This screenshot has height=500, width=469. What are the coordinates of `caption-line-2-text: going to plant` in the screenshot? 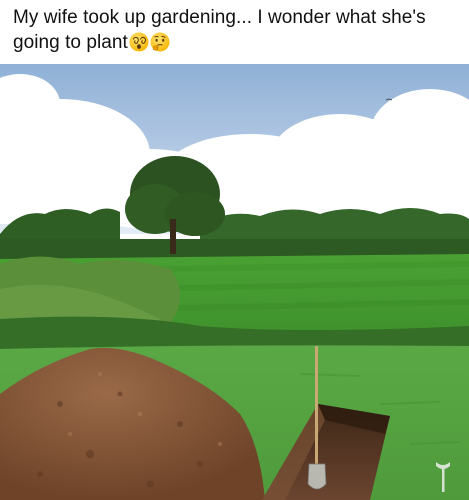 It's located at (70, 42).